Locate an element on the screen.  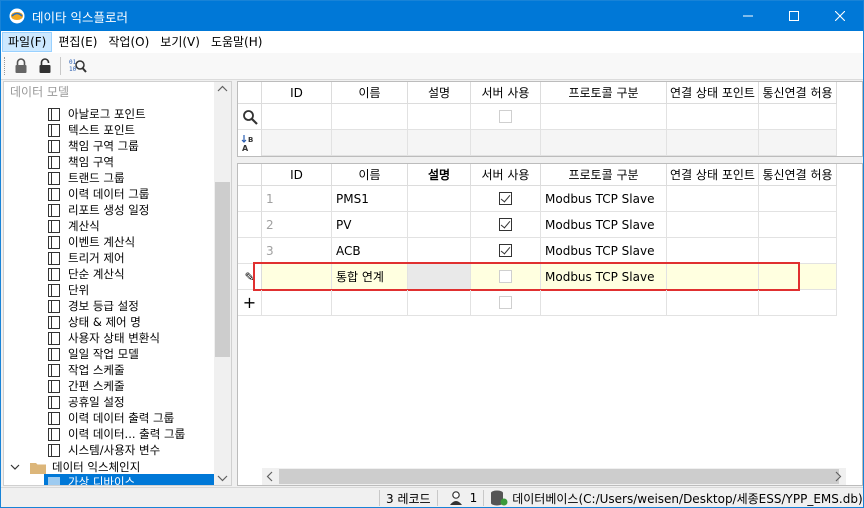
tree-item: 텍스트 포인트 is located at coordinates (91, 130).